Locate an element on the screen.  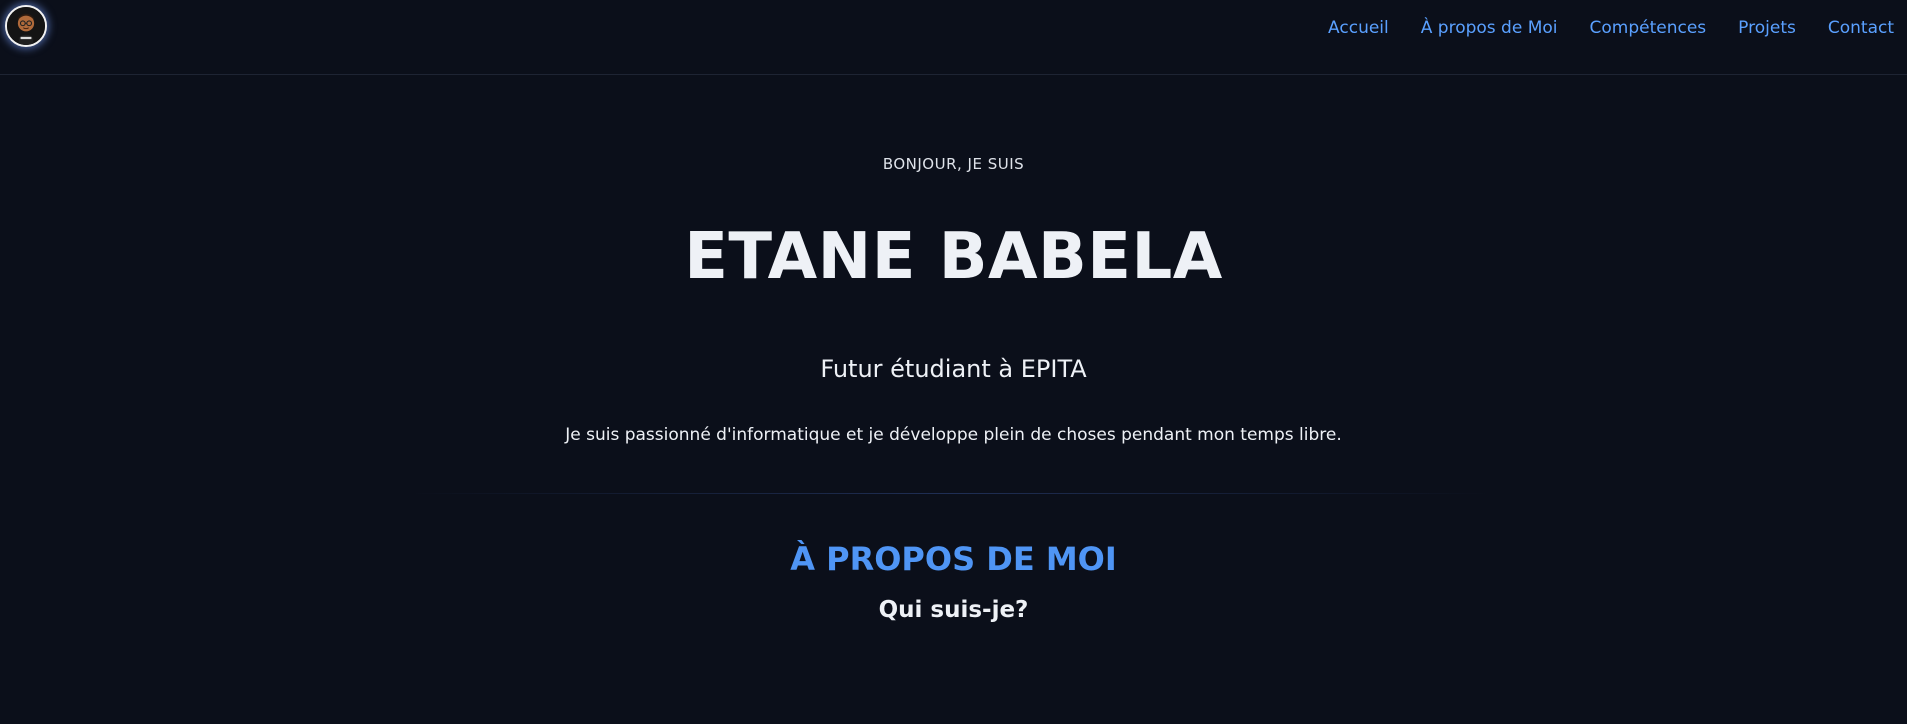
nav-link-contact: Contact is located at coordinates (1861, 28).